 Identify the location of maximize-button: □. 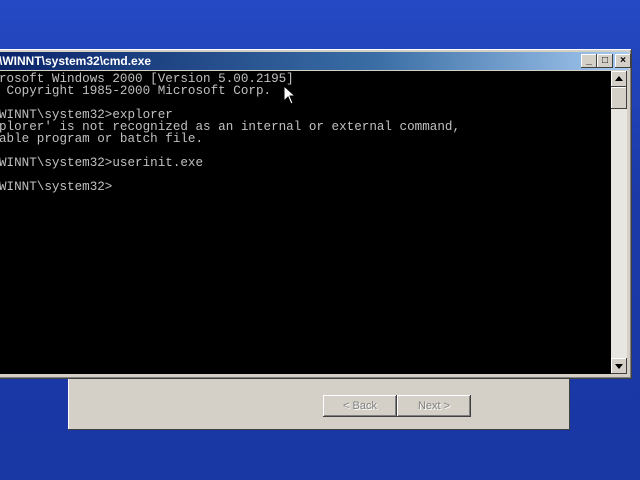
(605, 61).